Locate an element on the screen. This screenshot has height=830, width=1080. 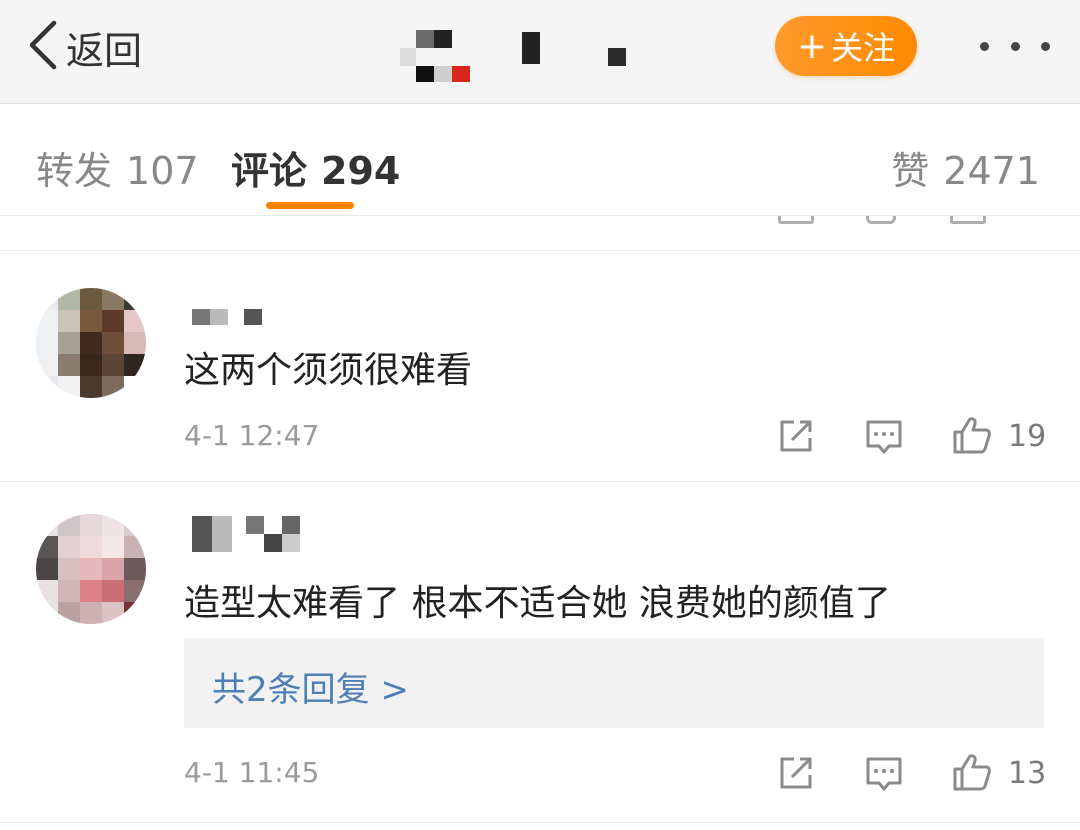
tab-comment-label: 评论 is located at coordinates (269, 171).